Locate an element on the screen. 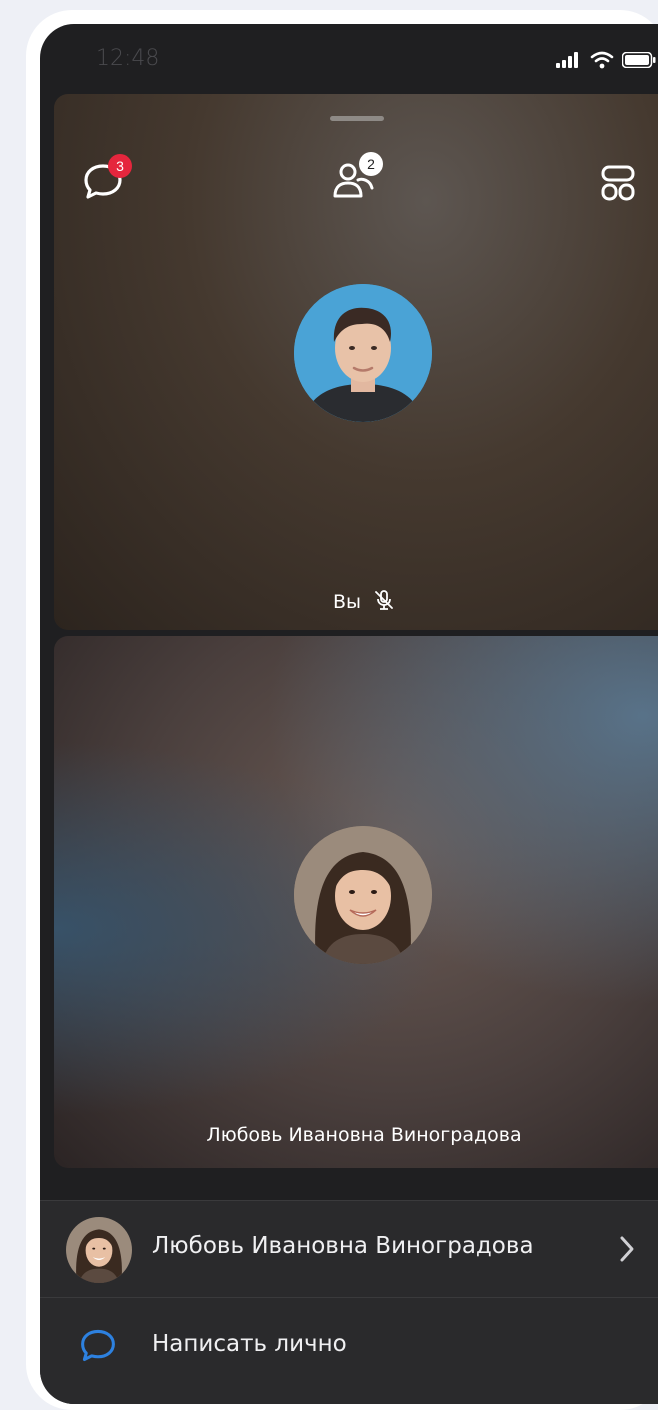 The height and width of the screenshot is (1410, 658). participants-badge: 2 is located at coordinates (371, 164).